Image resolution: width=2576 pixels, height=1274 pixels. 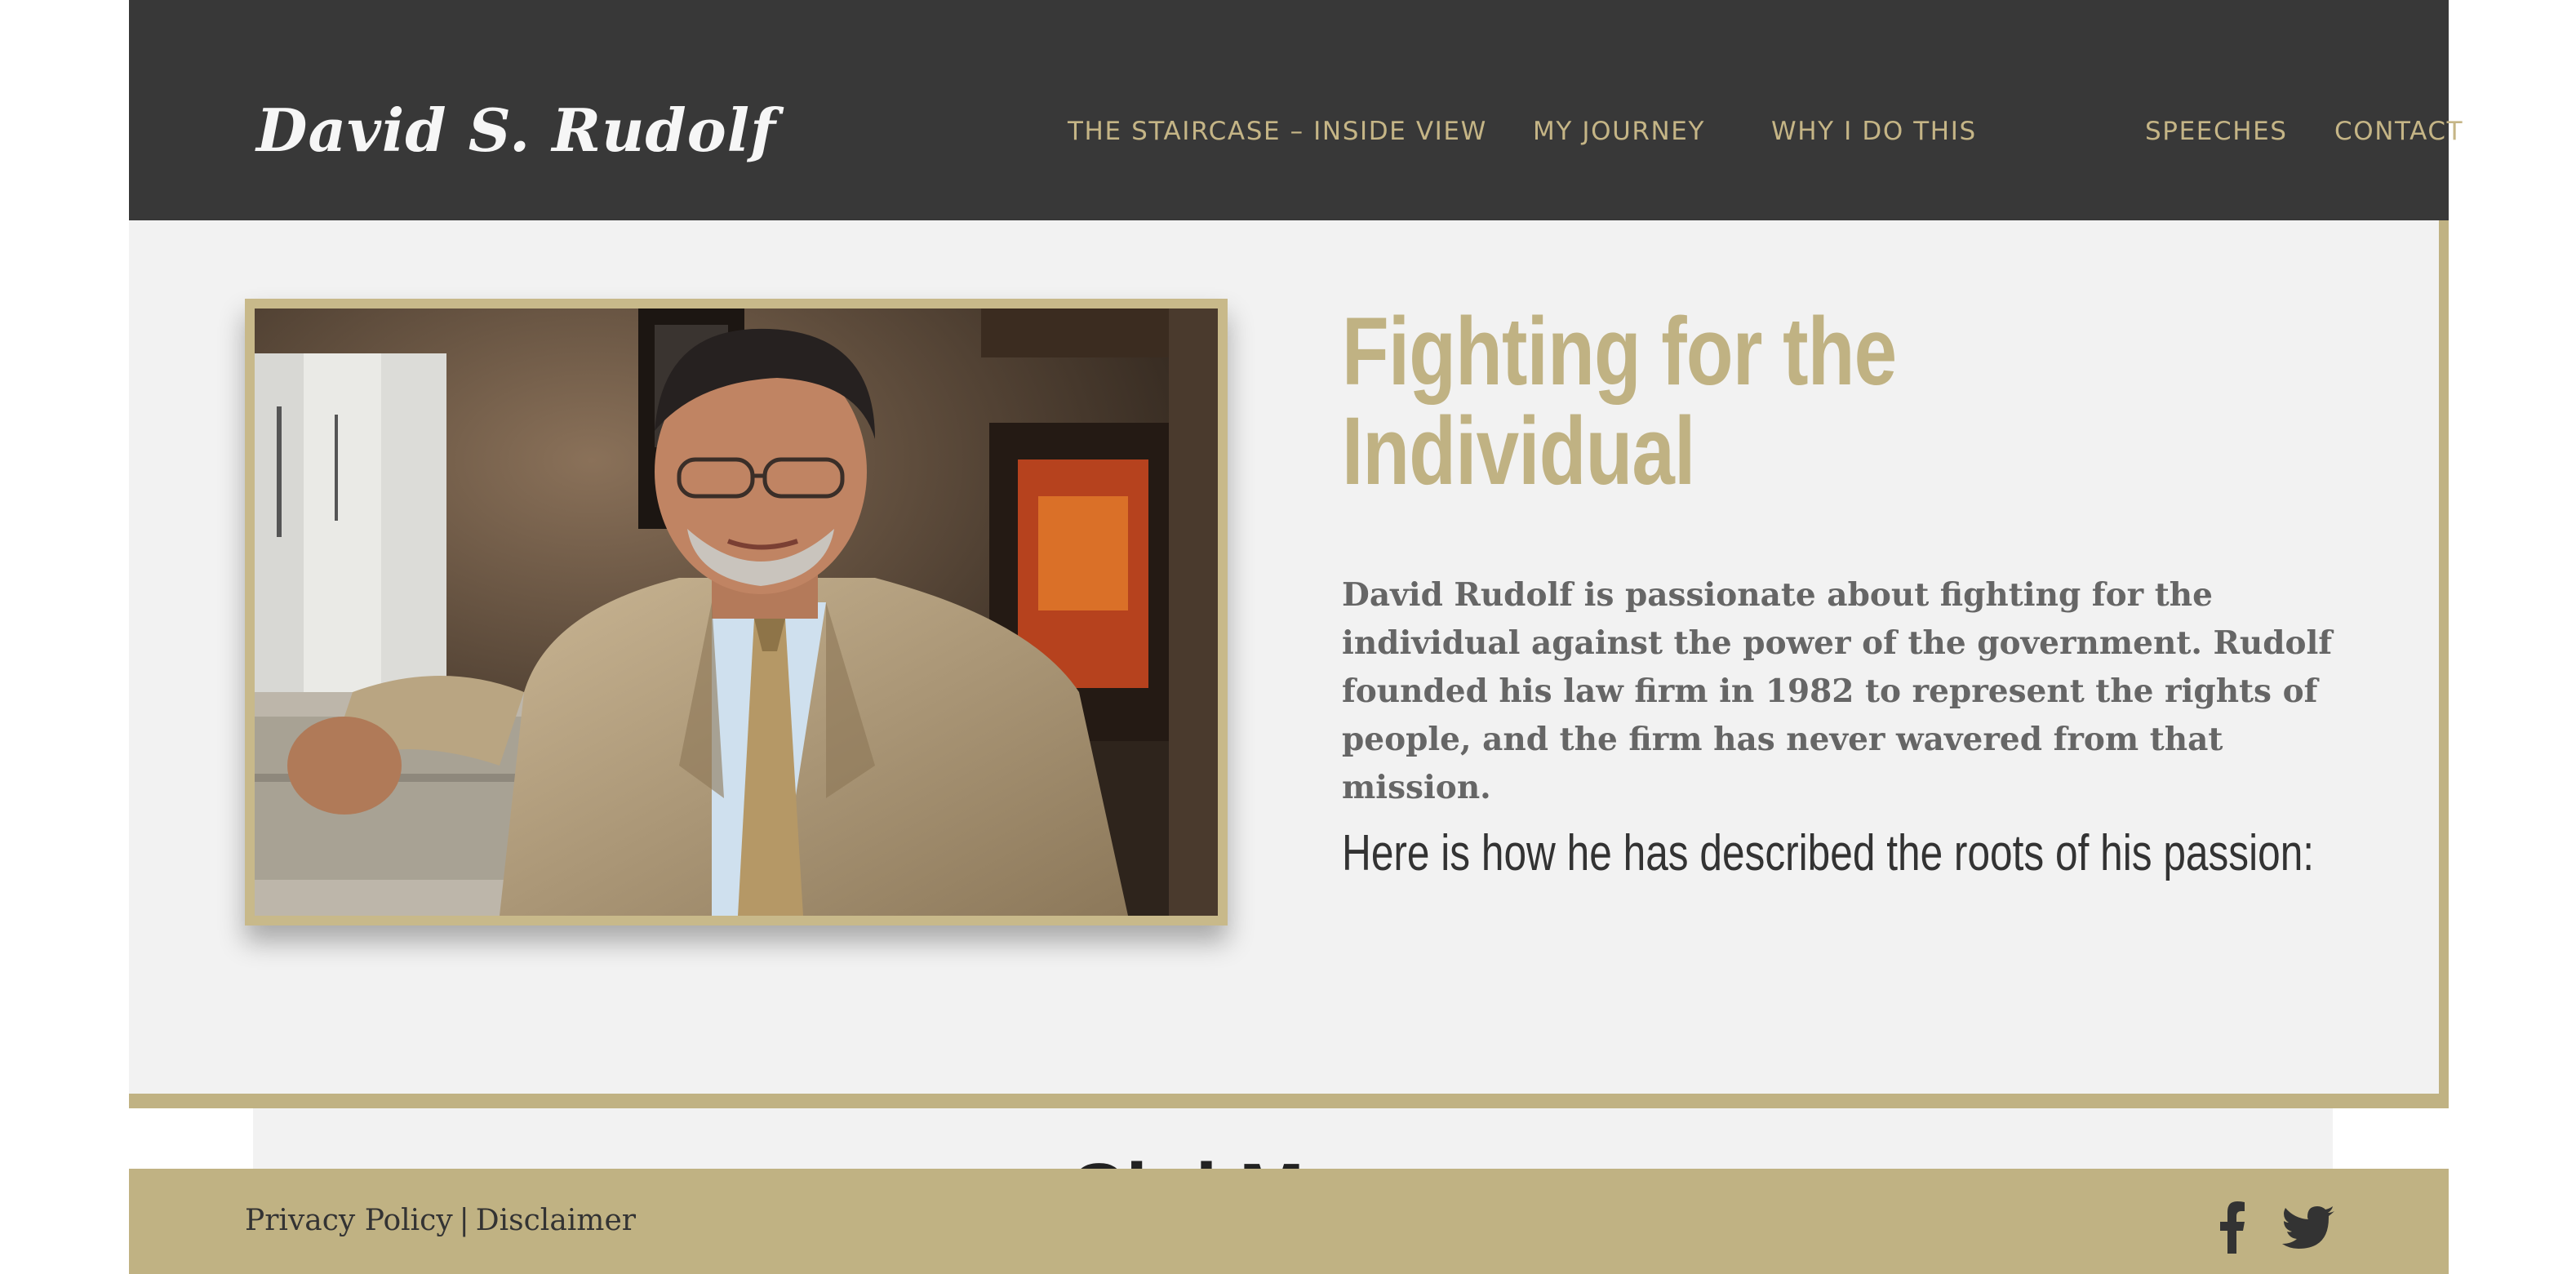 What do you see at coordinates (2216, 132) in the screenshot?
I see `nav-item-speeches: SPEECHES` at bounding box center [2216, 132].